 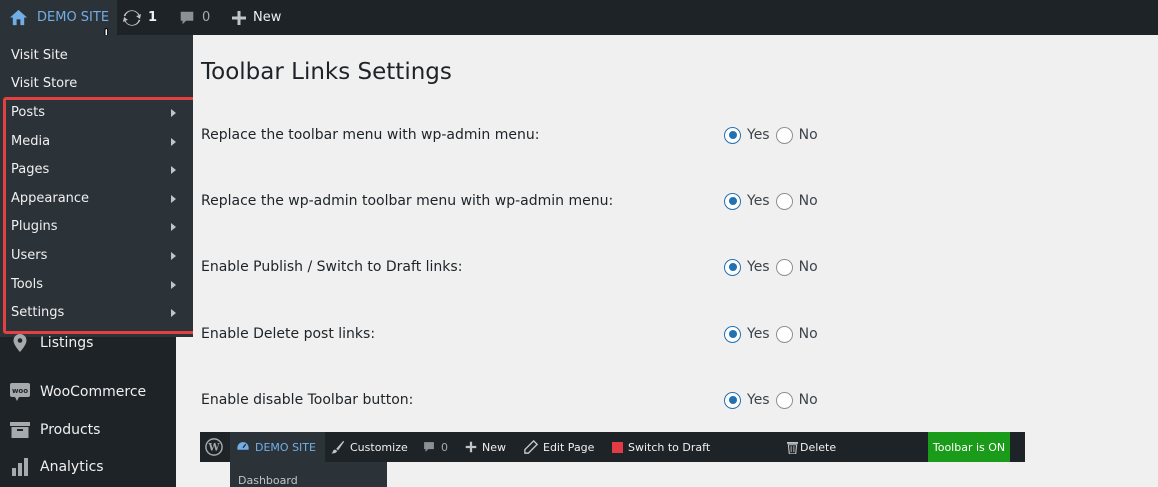 What do you see at coordinates (20, 467) in the screenshot?
I see `bar-chart-icon` at bounding box center [20, 467].